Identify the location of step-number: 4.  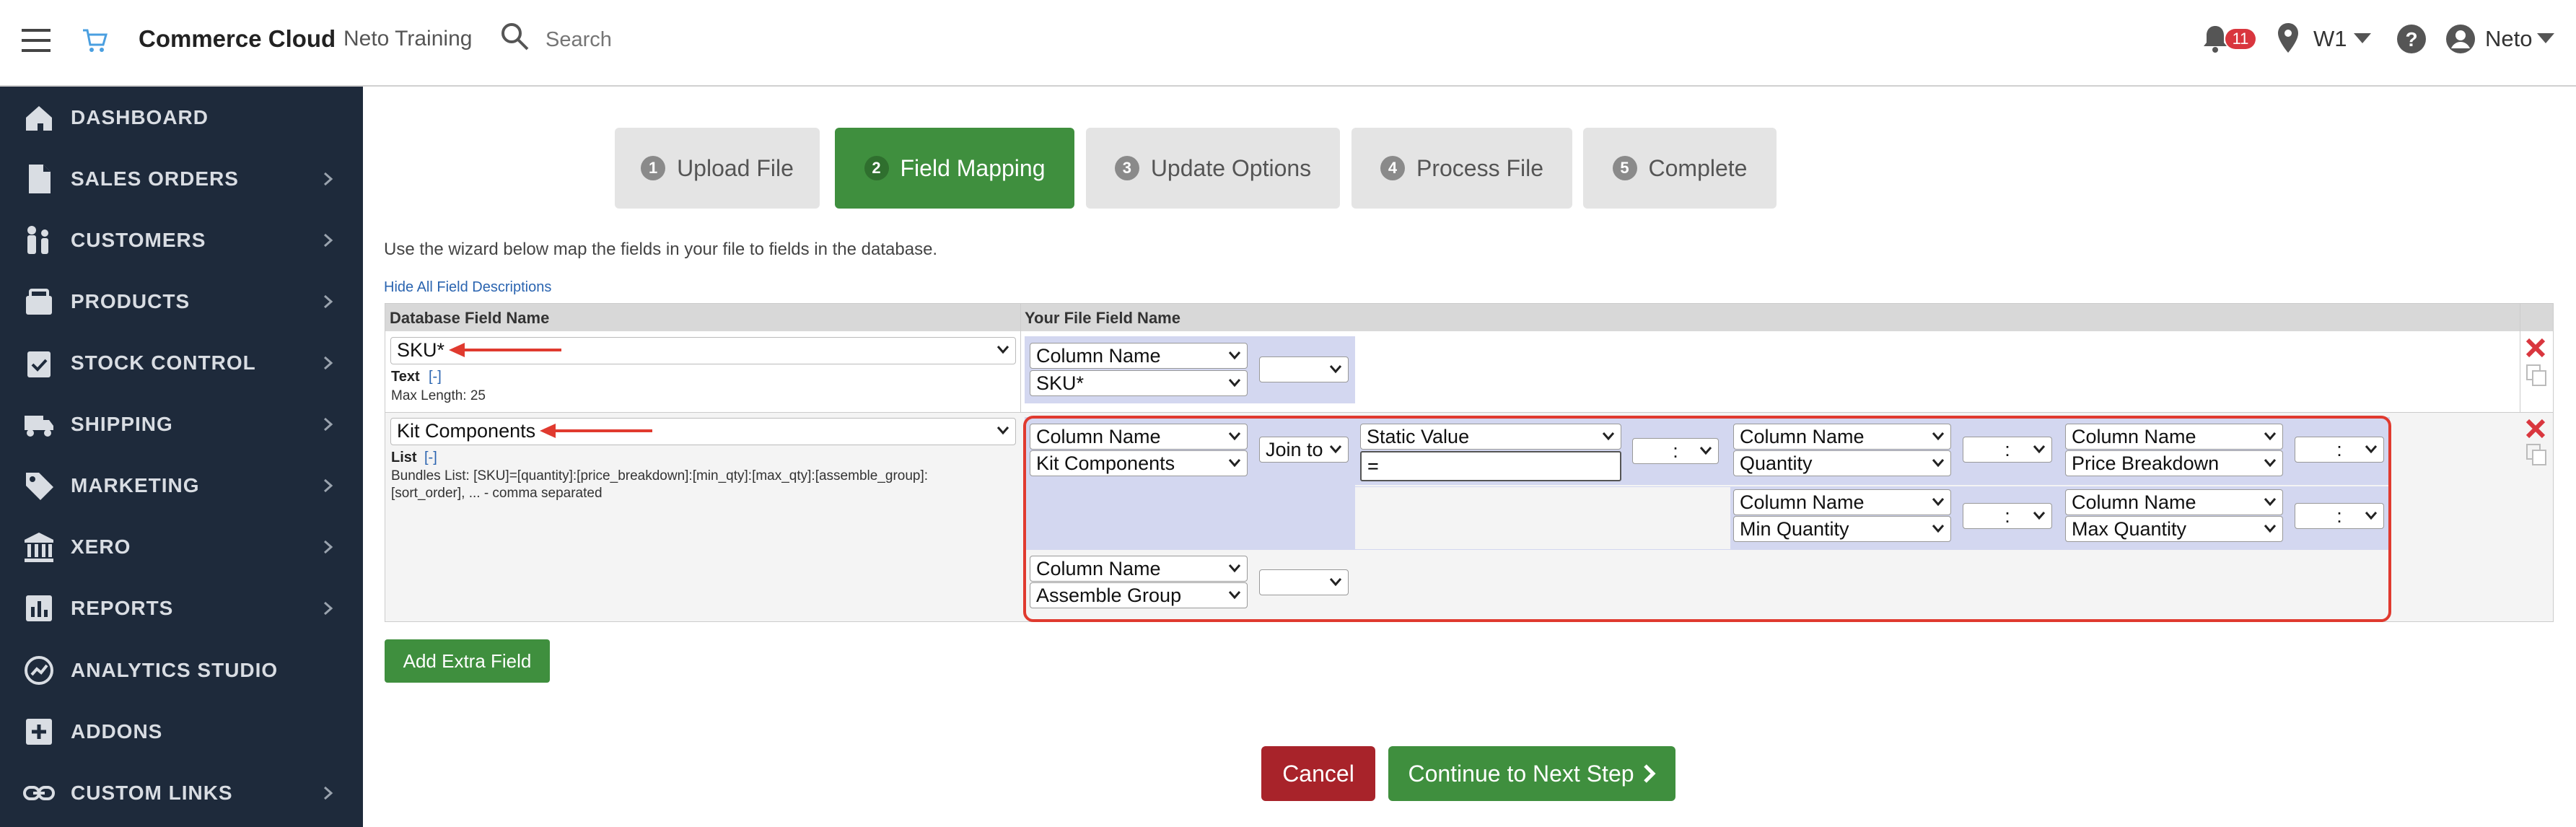
(1392, 168).